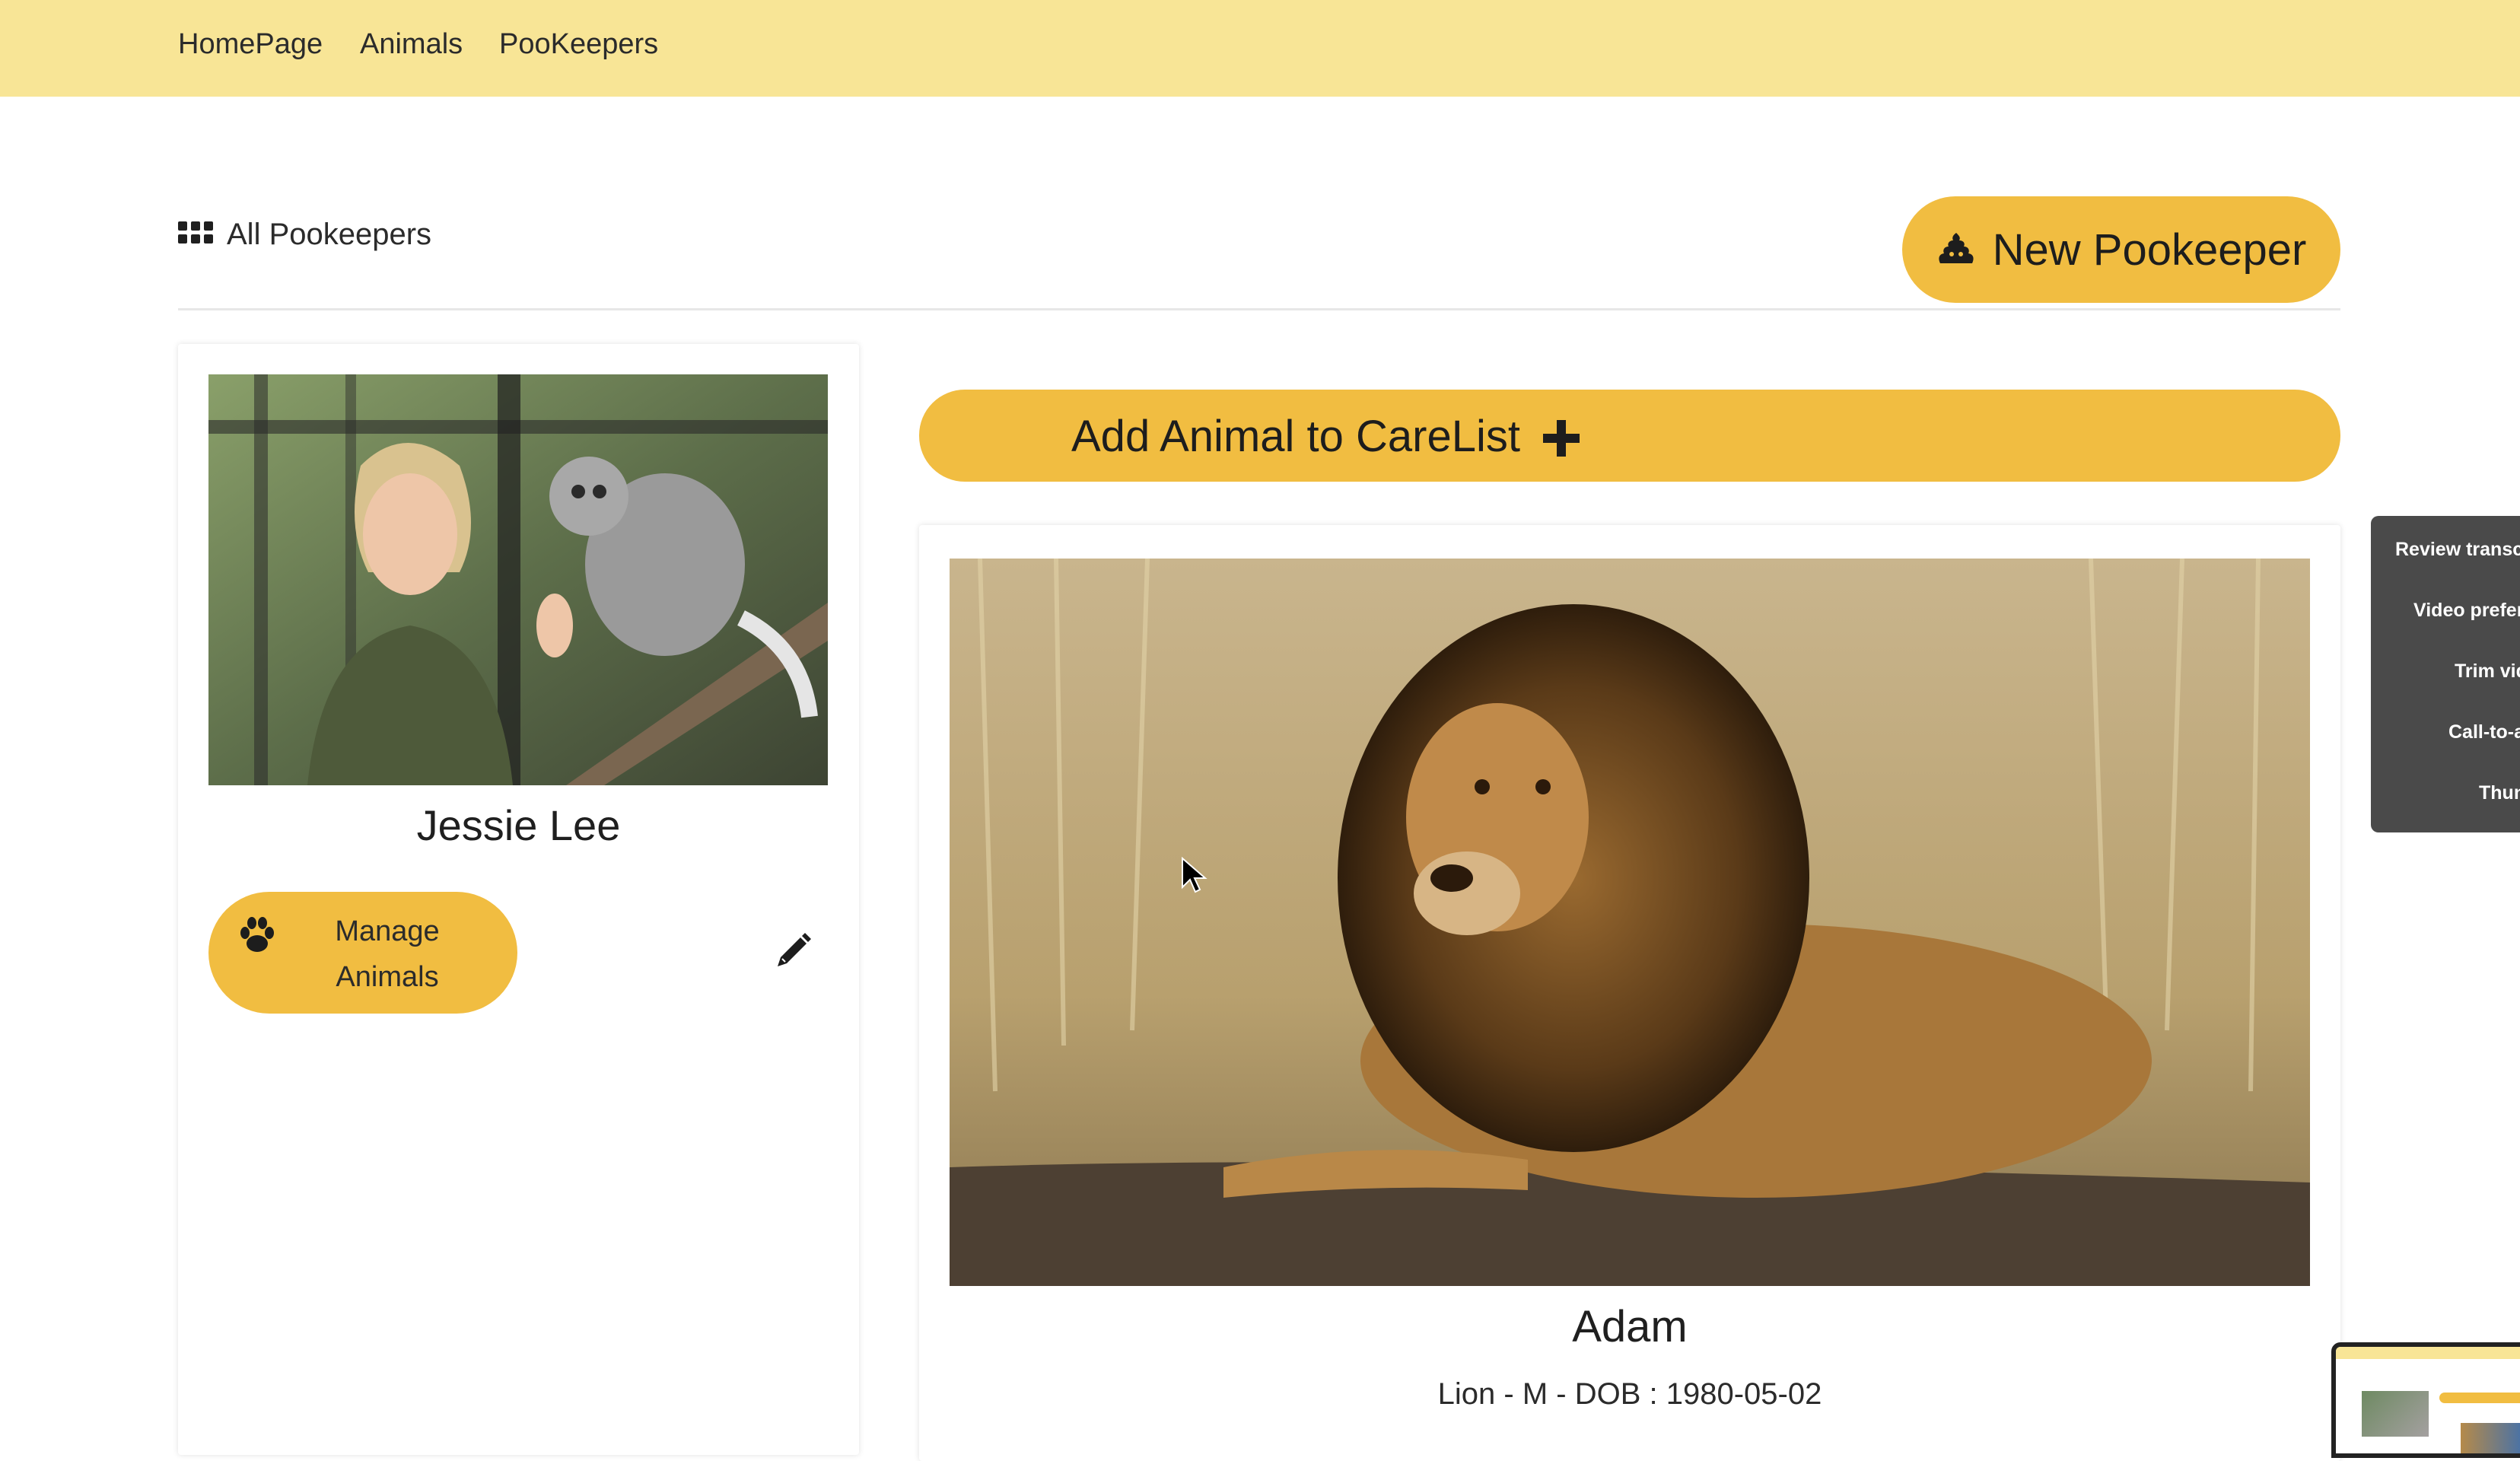 This screenshot has width=2520, height=1461. I want to click on menu-item-trim-video: Trim vid, so click(2487, 671).